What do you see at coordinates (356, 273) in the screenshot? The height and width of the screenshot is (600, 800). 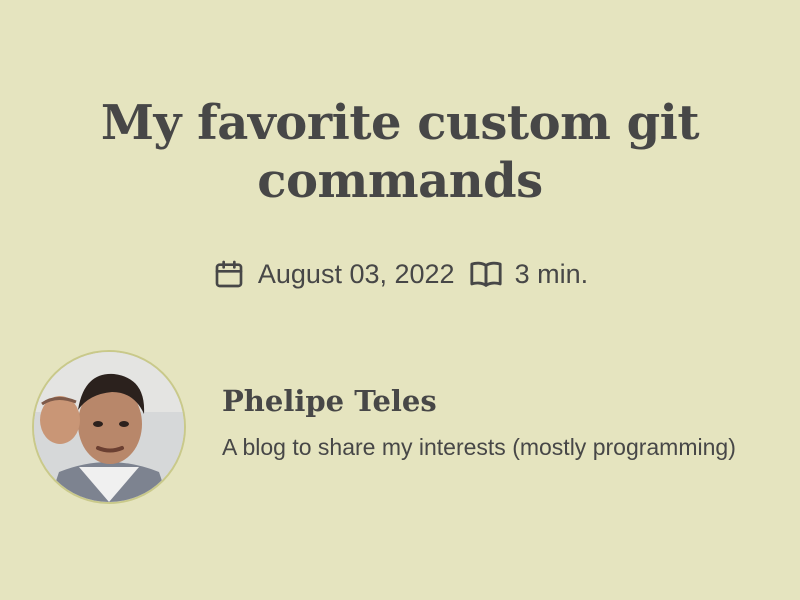 I see `post-date: August 03, 2022` at bounding box center [356, 273].